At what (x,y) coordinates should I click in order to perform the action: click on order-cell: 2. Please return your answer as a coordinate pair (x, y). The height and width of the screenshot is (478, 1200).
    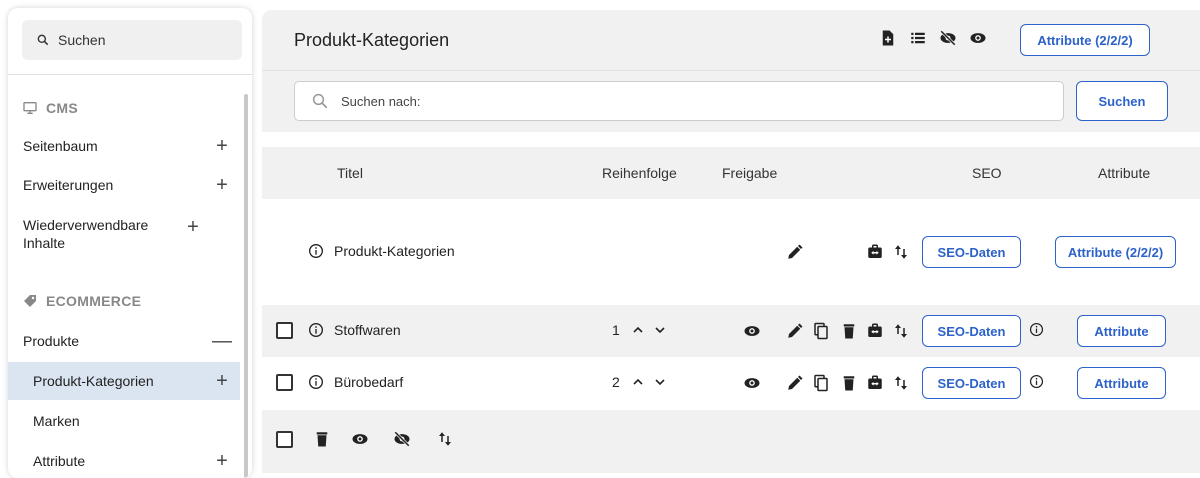
    Looking at the image, I should click on (640, 382).